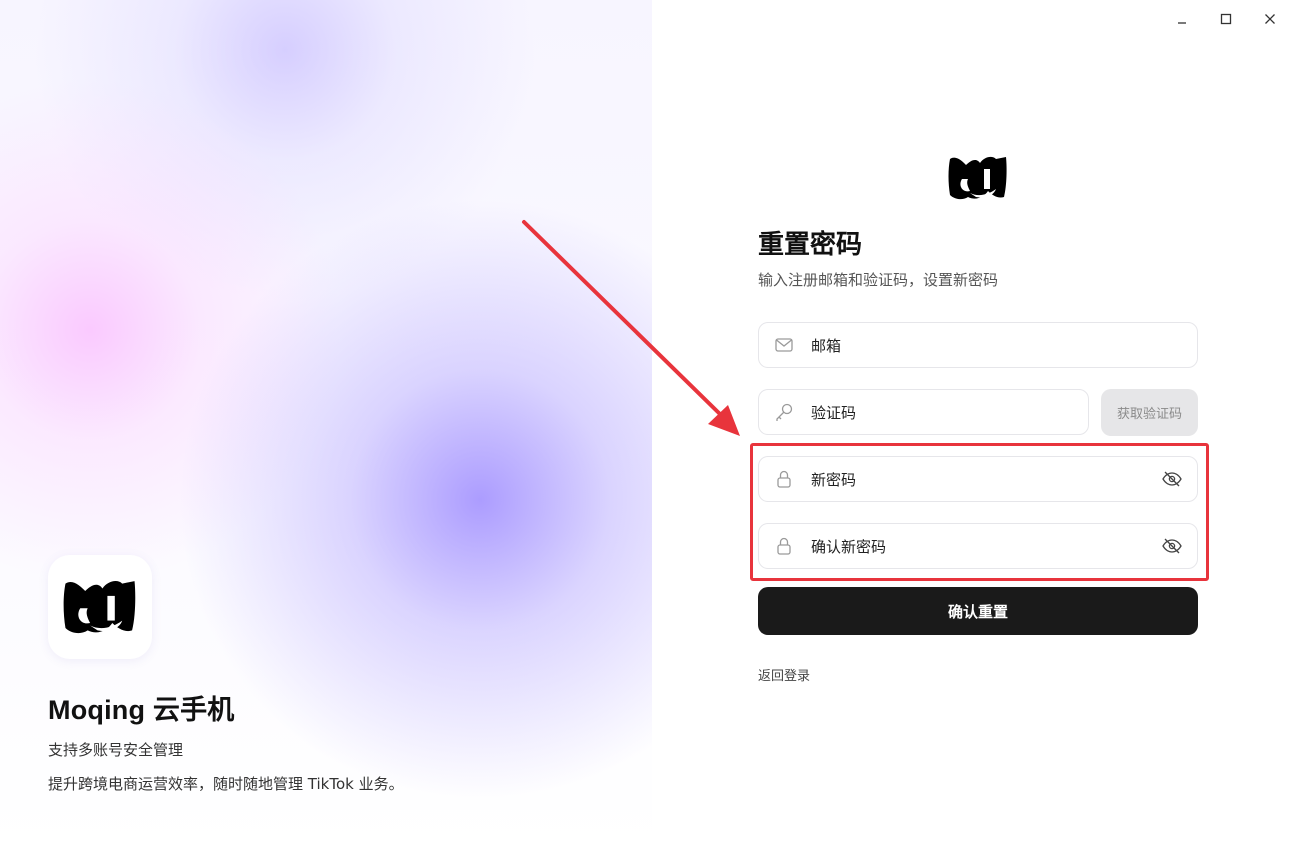 This screenshot has height=851, width=1304. What do you see at coordinates (1182, 19) in the screenshot?
I see `minimize-button` at bounding box center [1182, 19].